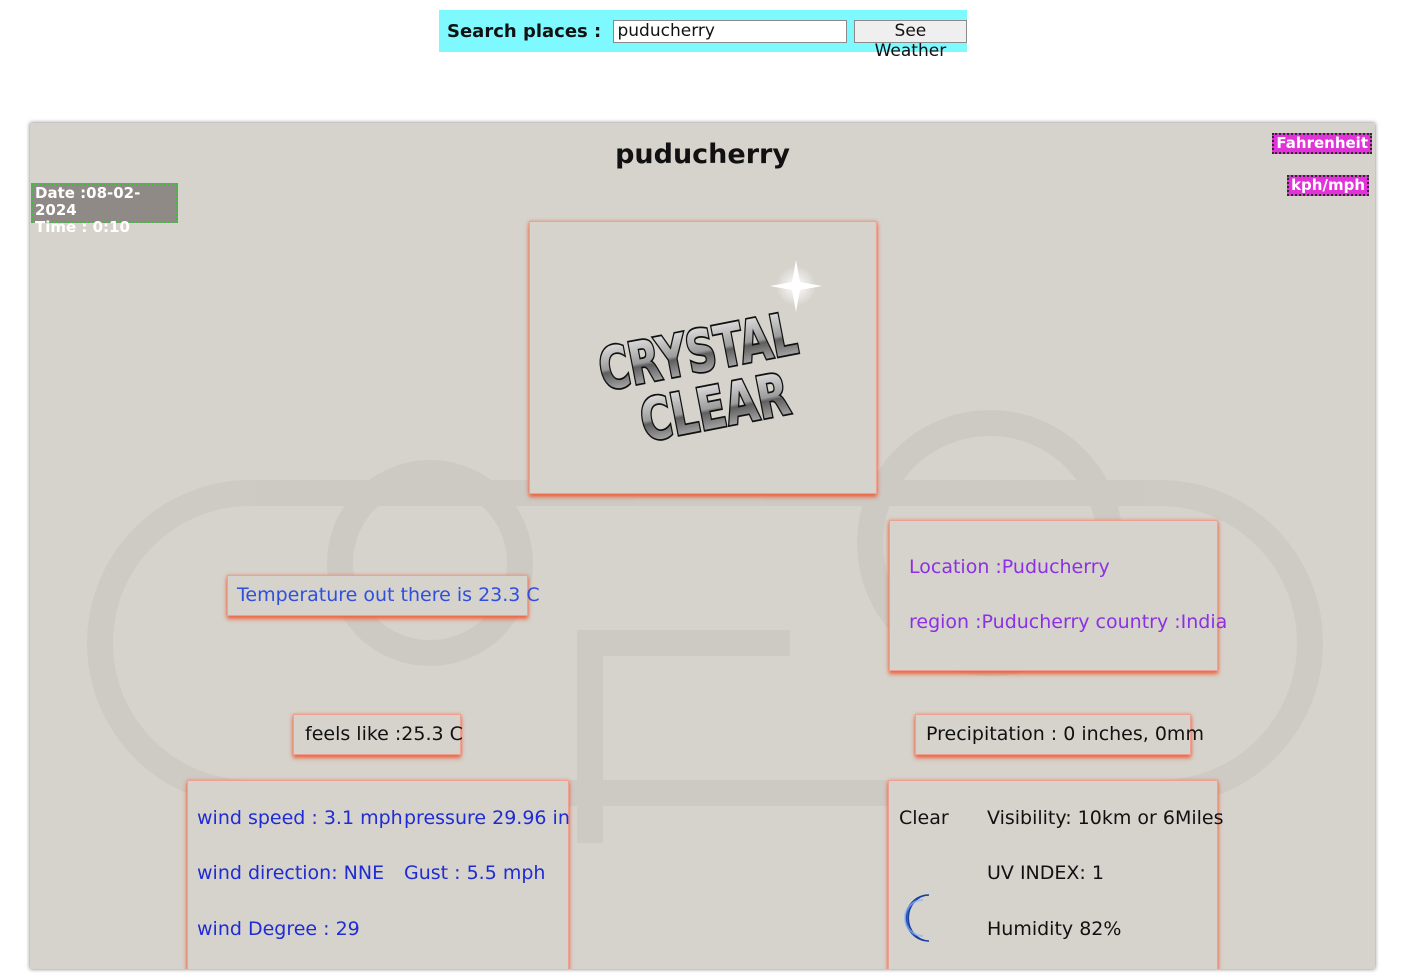 The width and height of the screenshot is (1416, 979). Describe the element at coordinates (82, 227) in the screenshot. I see `time-text: Time : 0:10` at that location.